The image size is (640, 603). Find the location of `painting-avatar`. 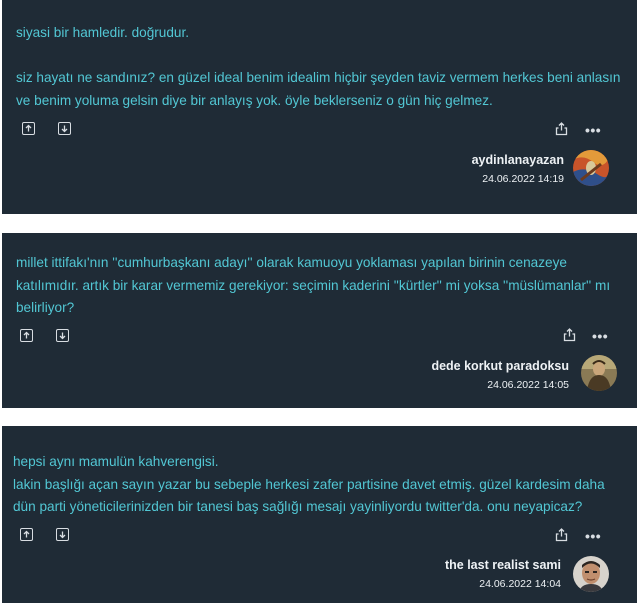

painting-avatar is located at coordinates (591, 168).